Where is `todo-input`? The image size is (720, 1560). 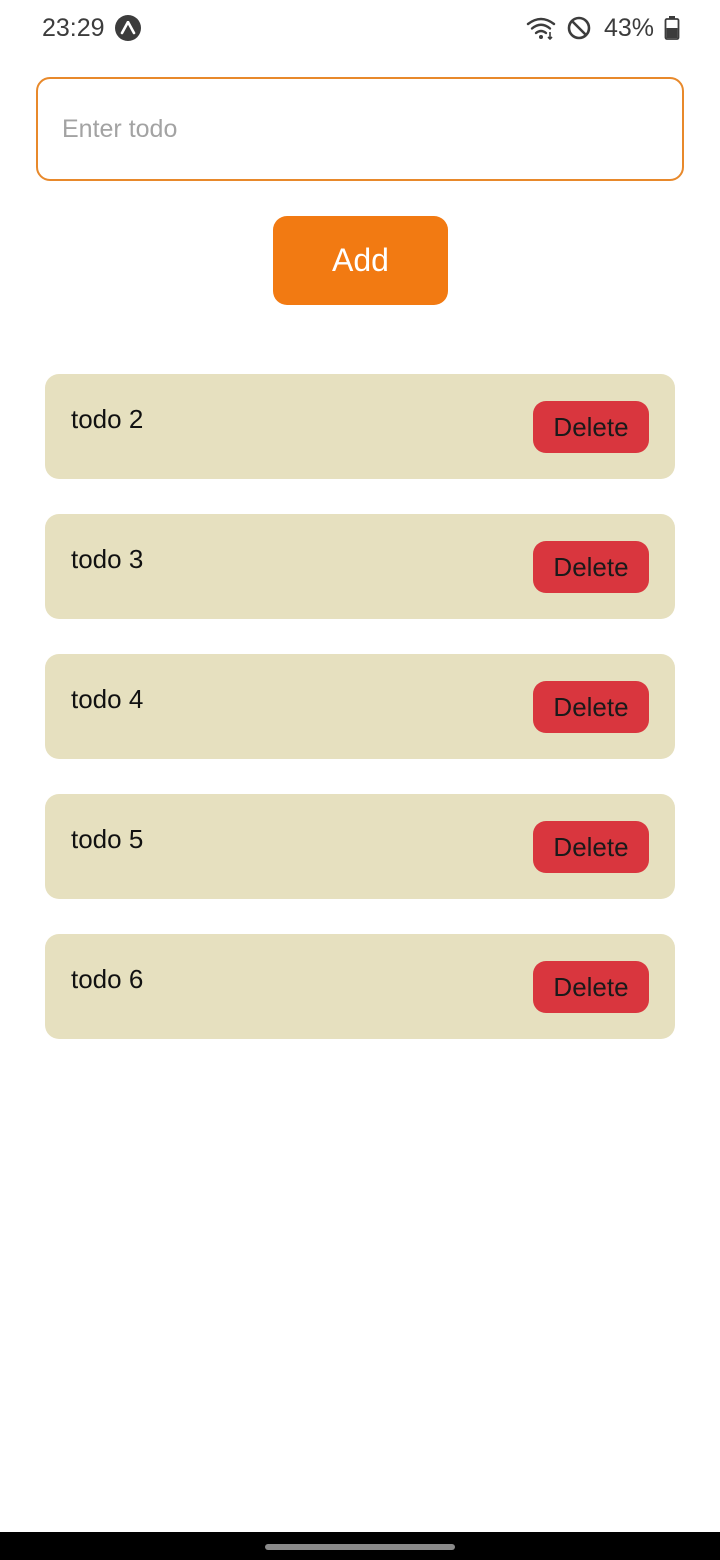 todo-input is located at coordinates (360, 129).